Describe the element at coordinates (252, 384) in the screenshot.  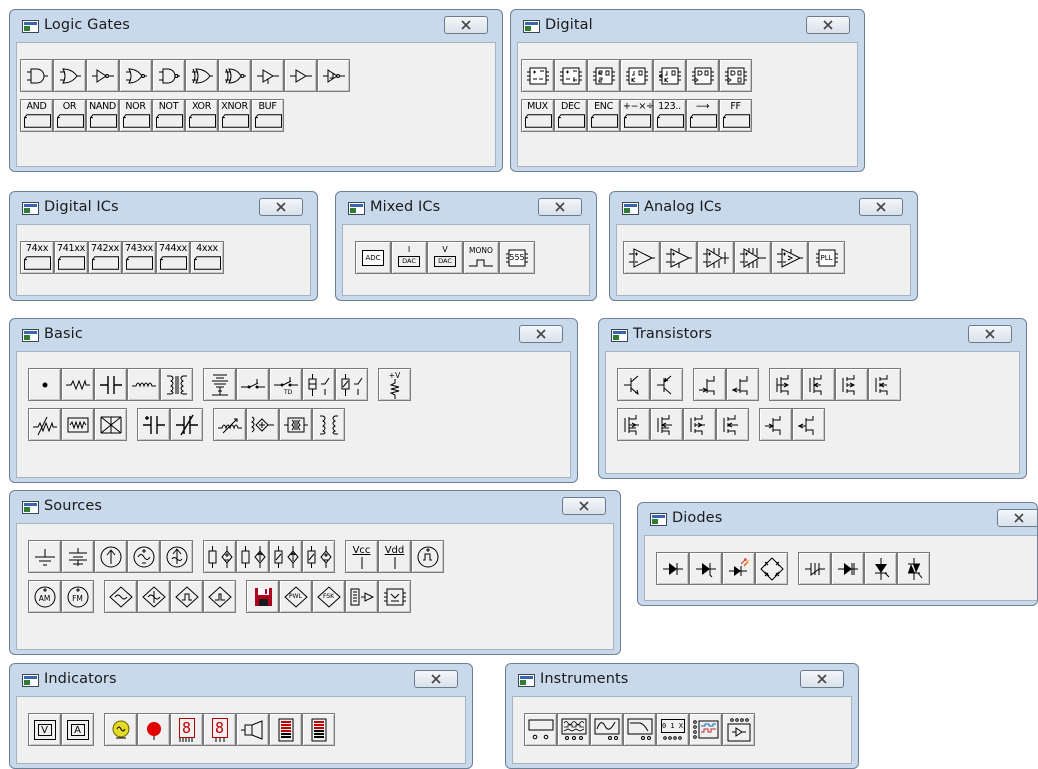
I see `switch-spst-button` at that location.